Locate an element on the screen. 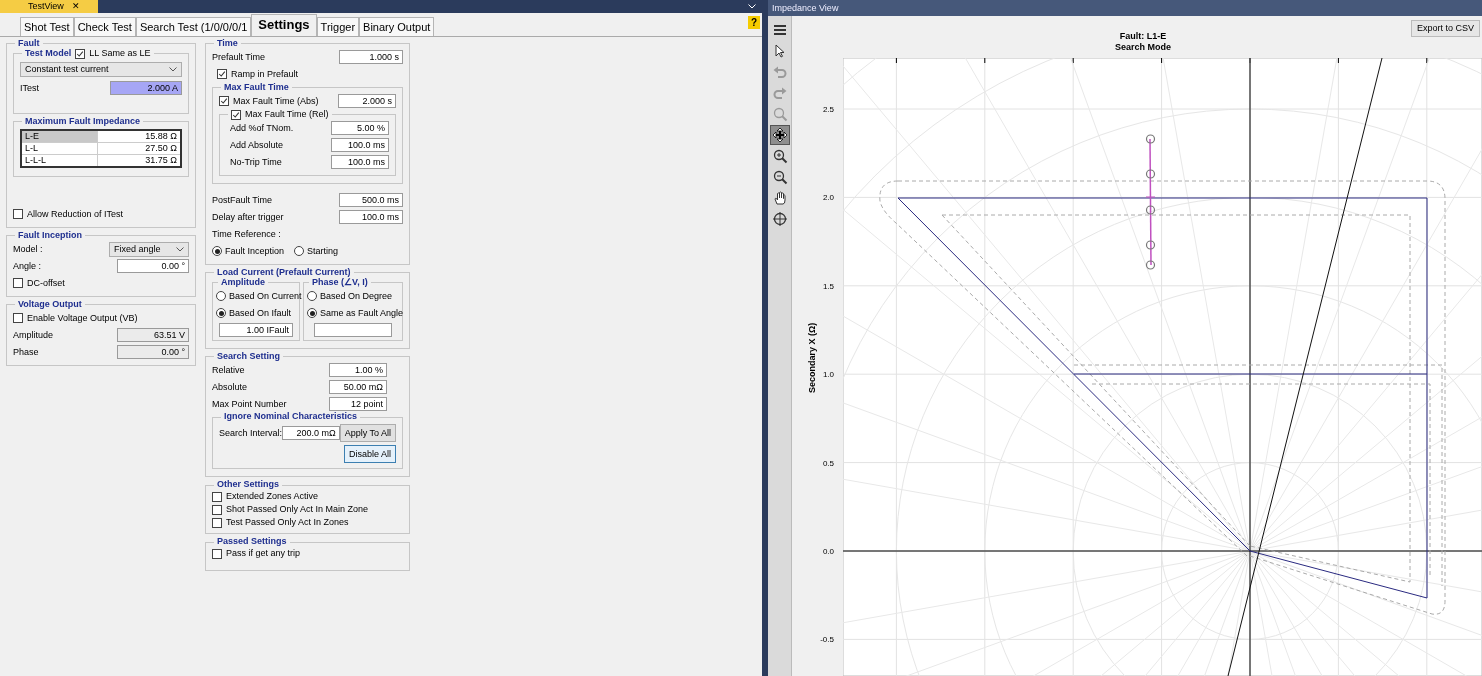 The width and height of the screenshot is (1482, 676). field-label: Add Absolute is located at coordinates (257, 145).